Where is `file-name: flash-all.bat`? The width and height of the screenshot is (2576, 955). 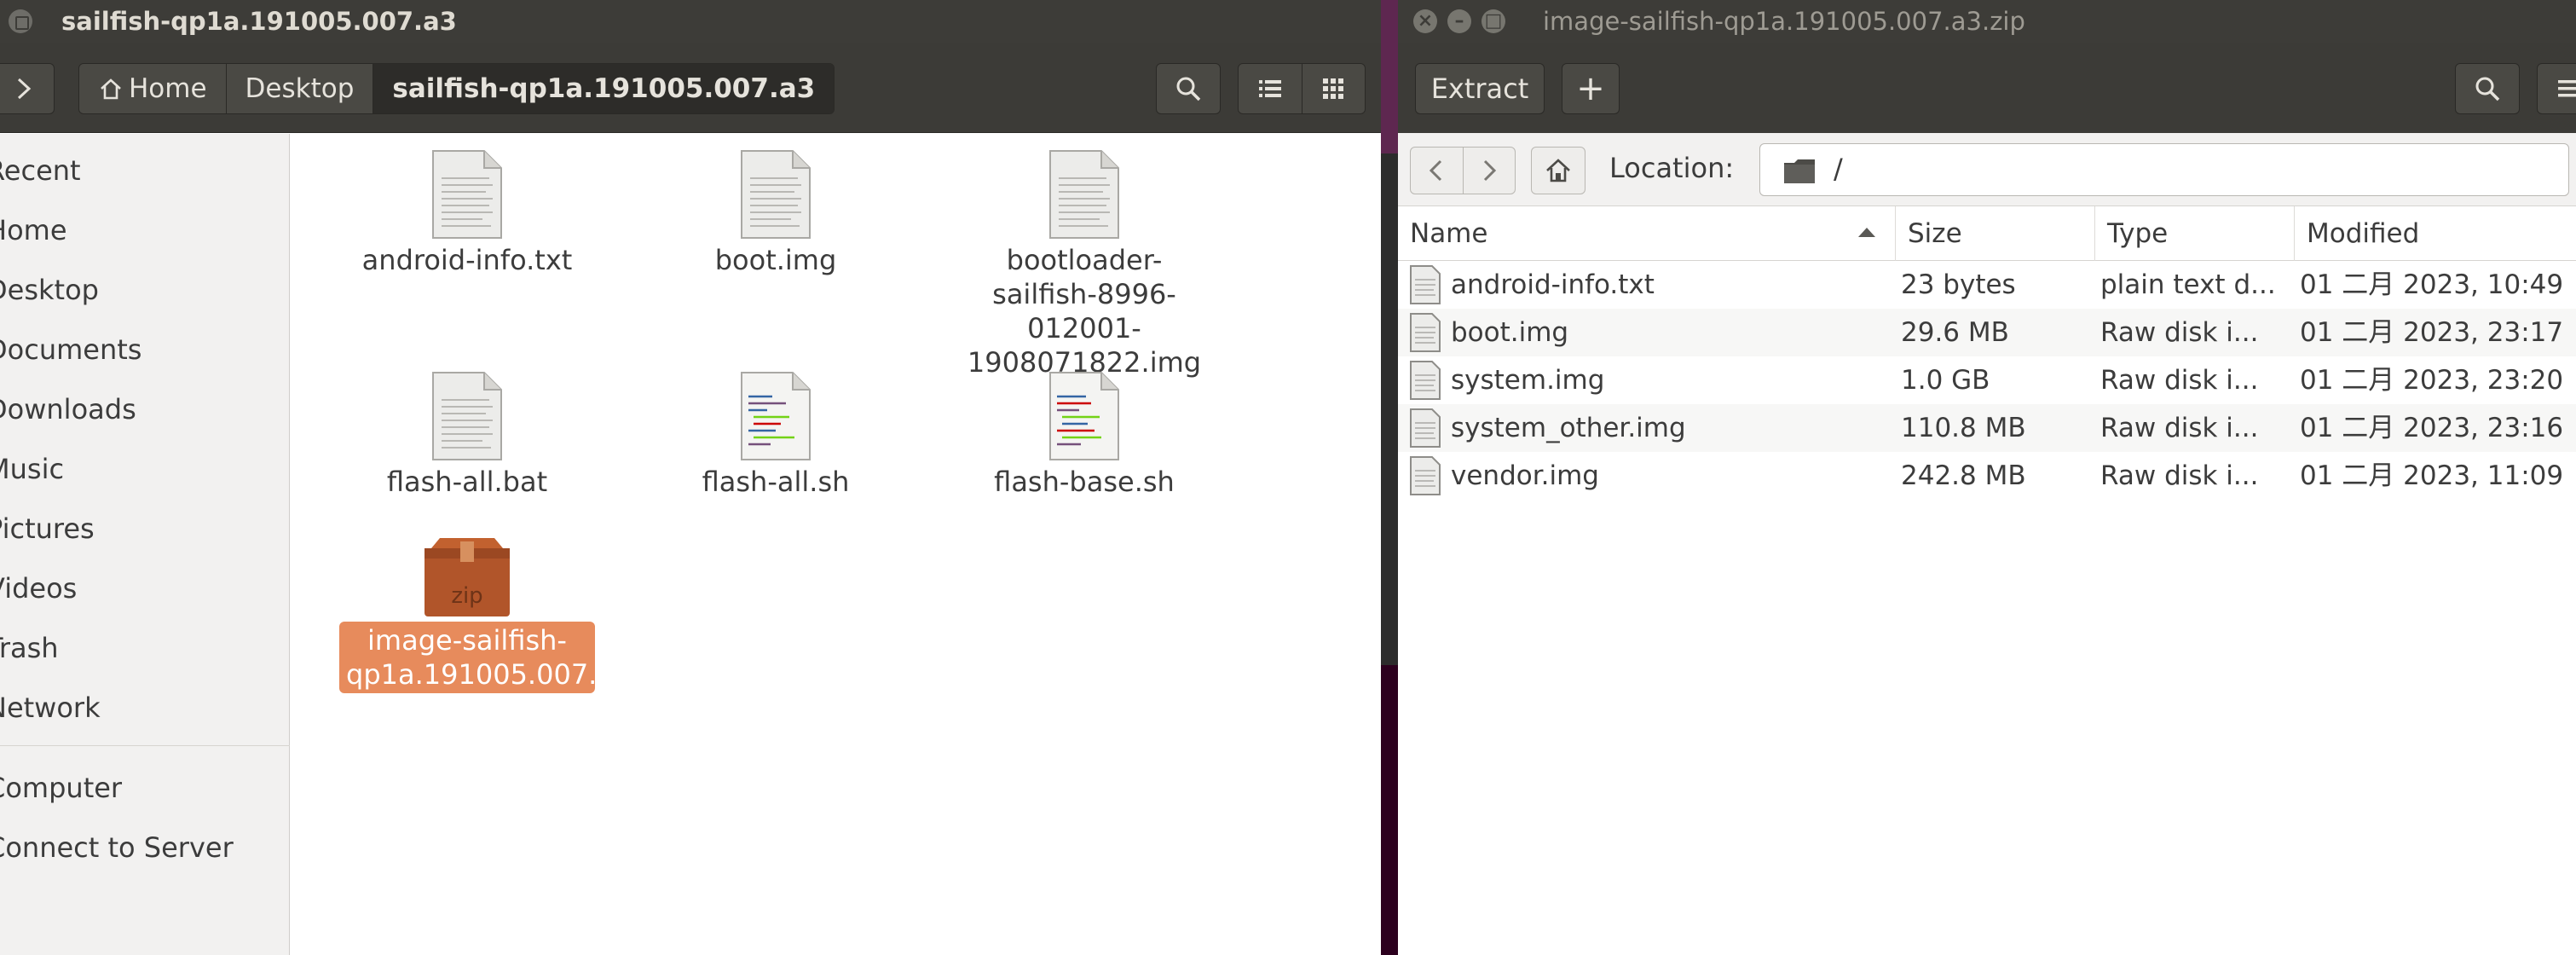
file-name: flash-all.bat is located at coordinates (467, 482).